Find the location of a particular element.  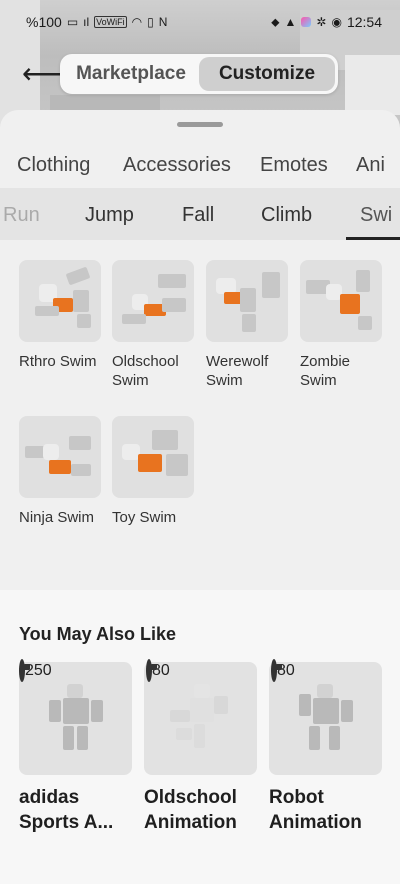

animation-sub-tabs: Run Jump Fall Climb Swi is located at coordinates (200, 214).